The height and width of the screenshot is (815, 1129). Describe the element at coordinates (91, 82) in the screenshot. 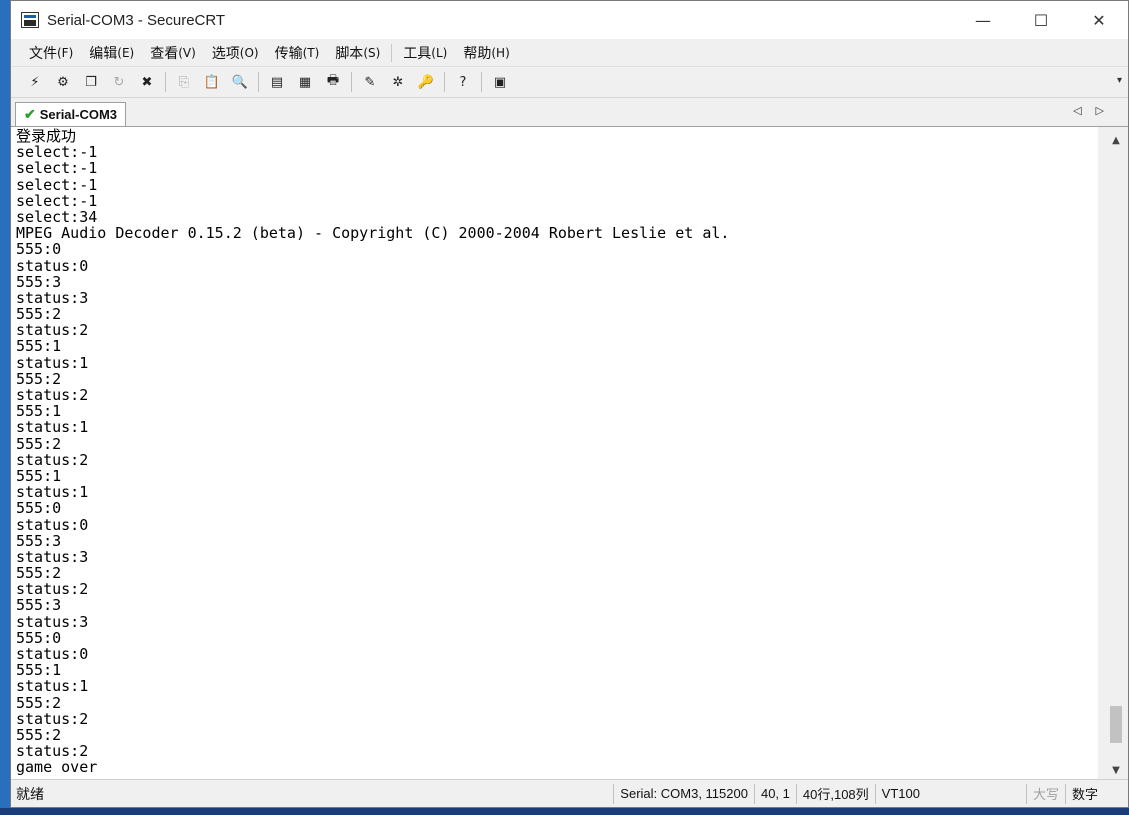

I see `connect-tab-icon: ❐` at that location.